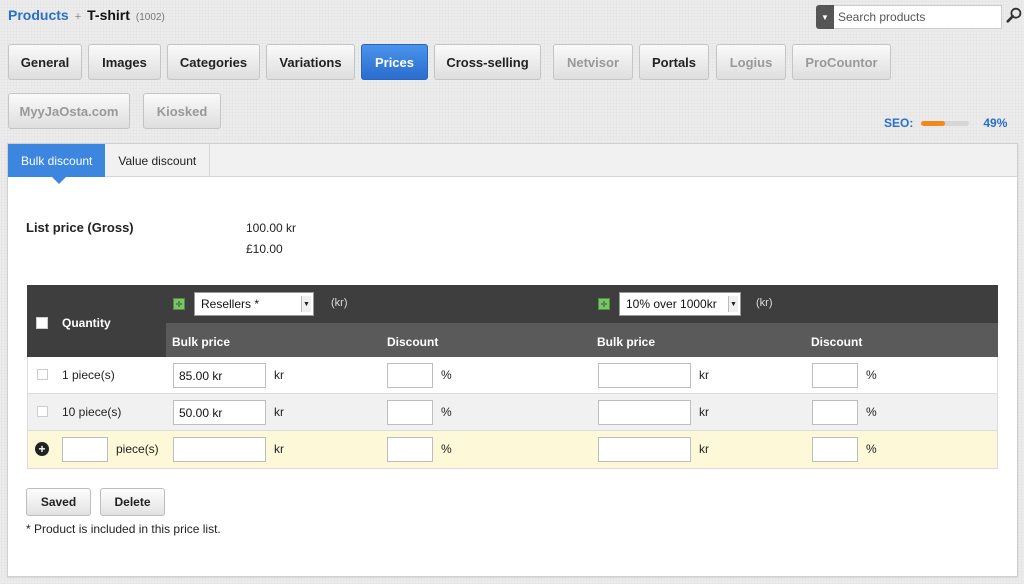  Describe the element at coordinates (995, 123) in the screenshot. I see `seo-value: 49%` at that location.